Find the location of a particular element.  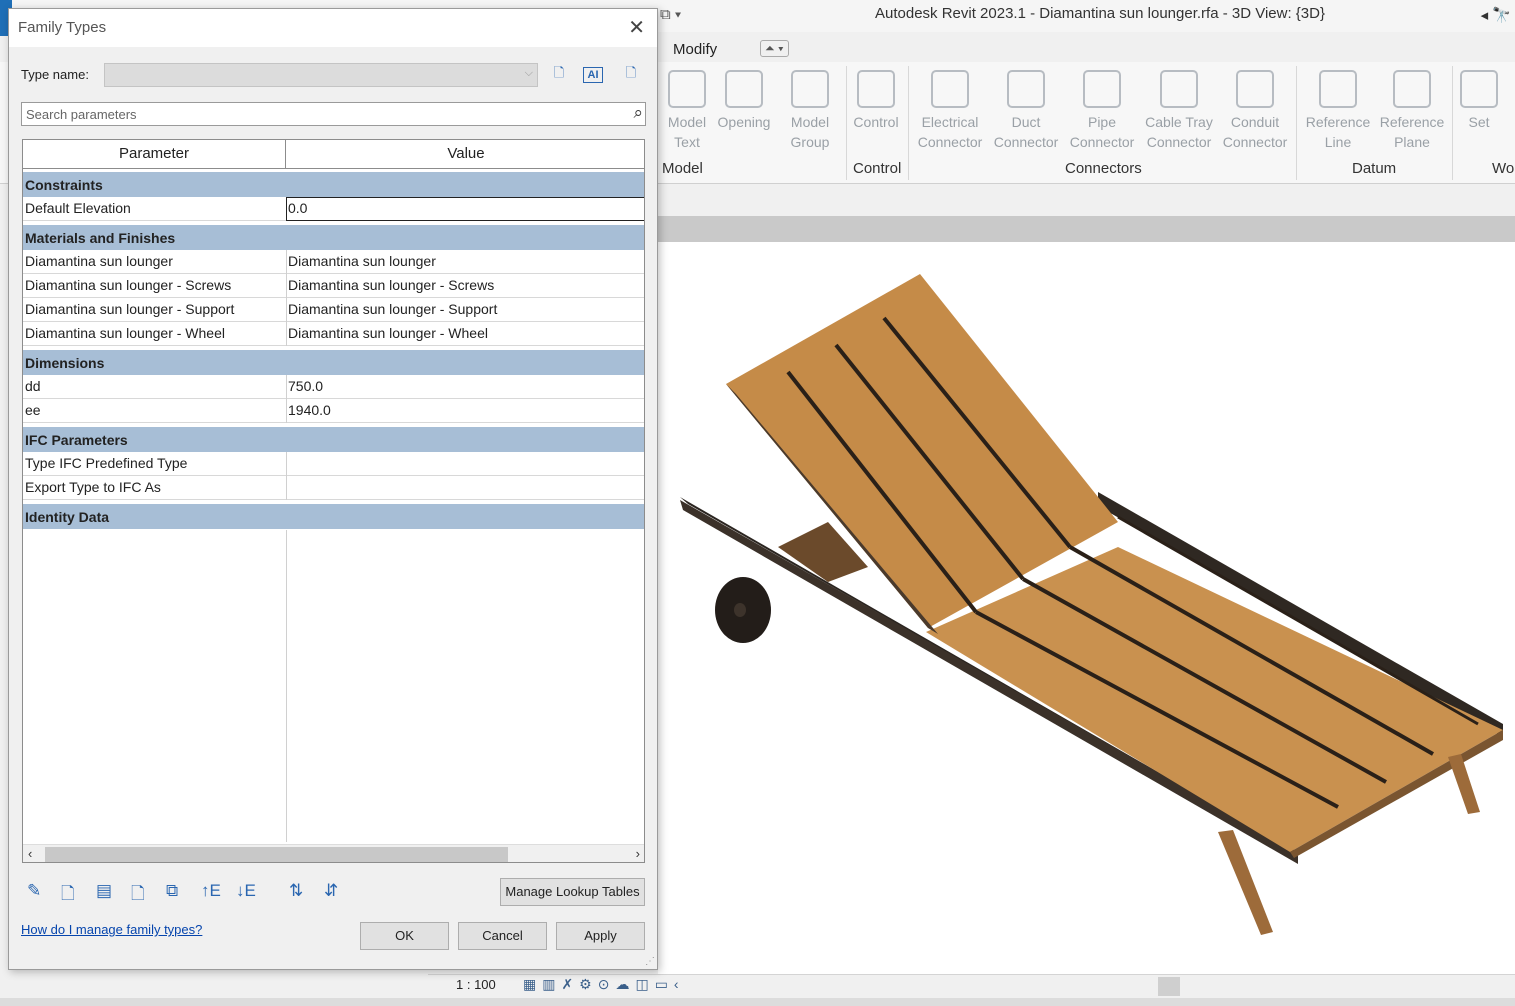

copy-parameter-icon: ⧉ is located at coordinates (172, 891).